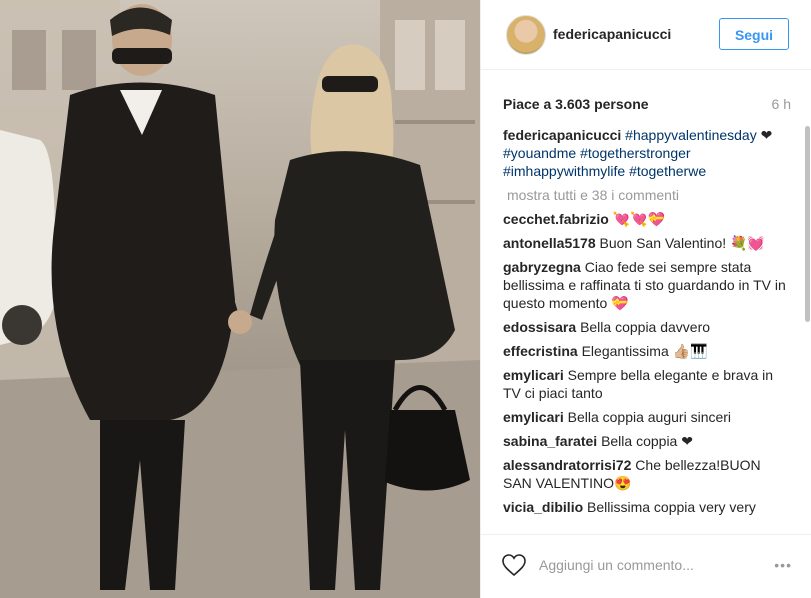 The image size is (811, 598). What do you see at coordinates (567, 465) in the screenshot?
I see `comment-user: alessandratorrisi72` at bounding box center [567, 465].